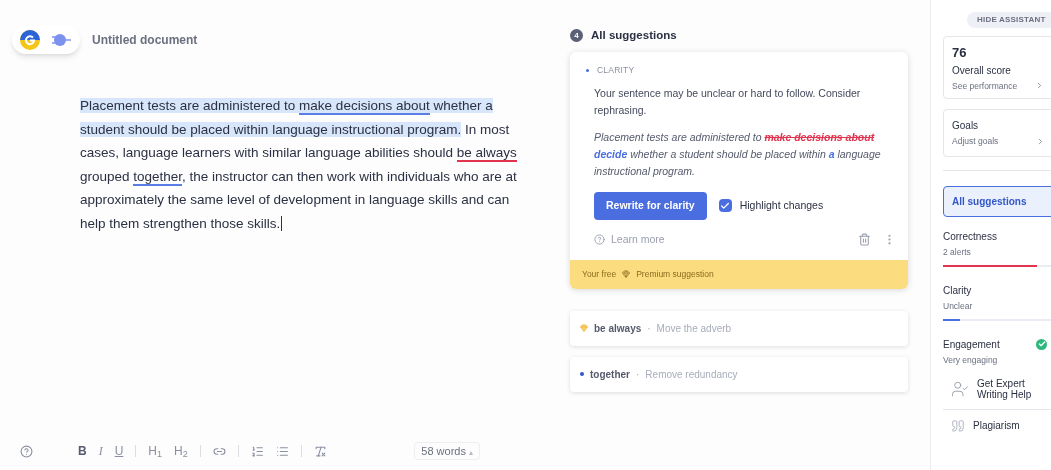 Image resolution: width=1051 pixels, height=470 pixels. I want to click on category-status: Very engaging, so click(971, 360).